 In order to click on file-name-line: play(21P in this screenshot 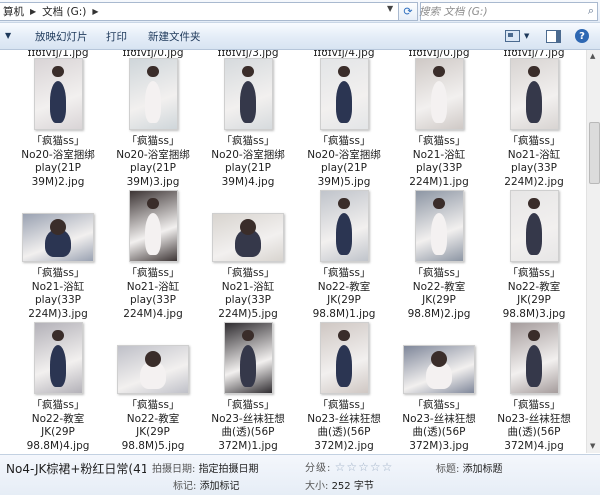, I will do `click(248, 168)`.